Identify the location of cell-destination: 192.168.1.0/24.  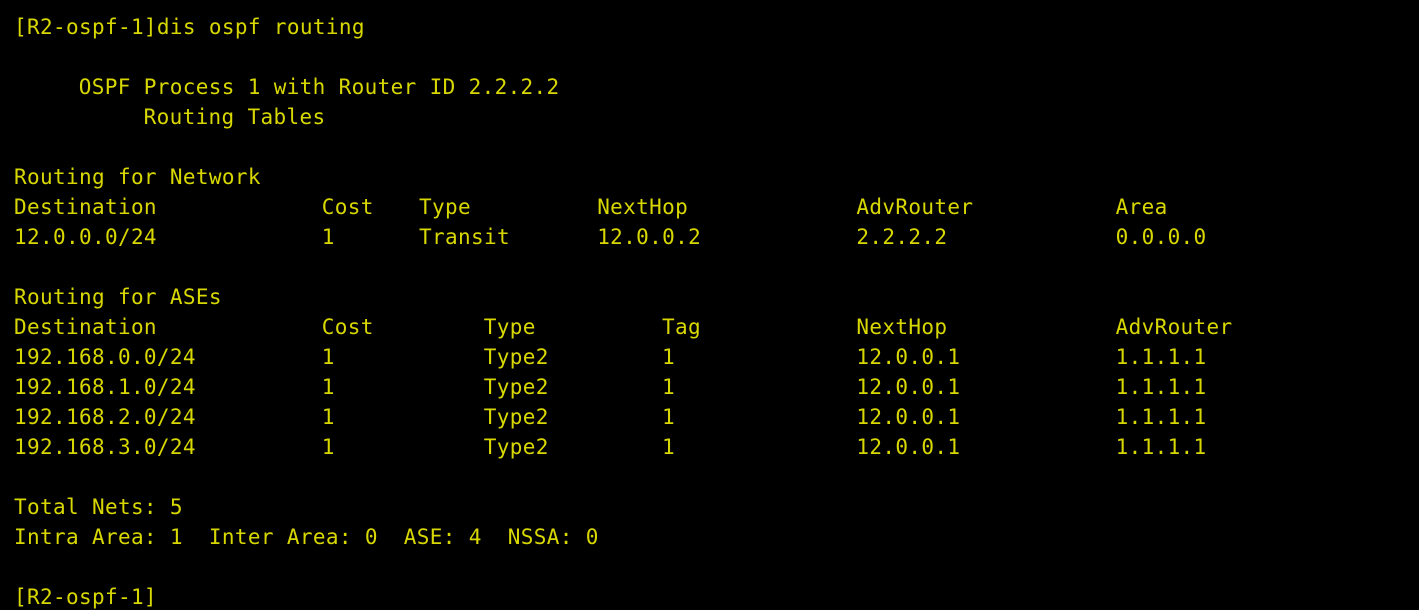
(105, 387).